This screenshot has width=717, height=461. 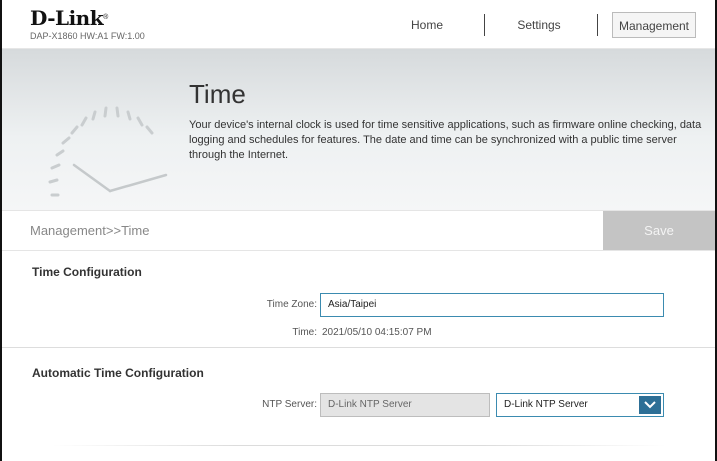 What do you see at coordinates (654, 25) in the screenshot?
I see `nav-management: Management` at bounding box center [654, 25].